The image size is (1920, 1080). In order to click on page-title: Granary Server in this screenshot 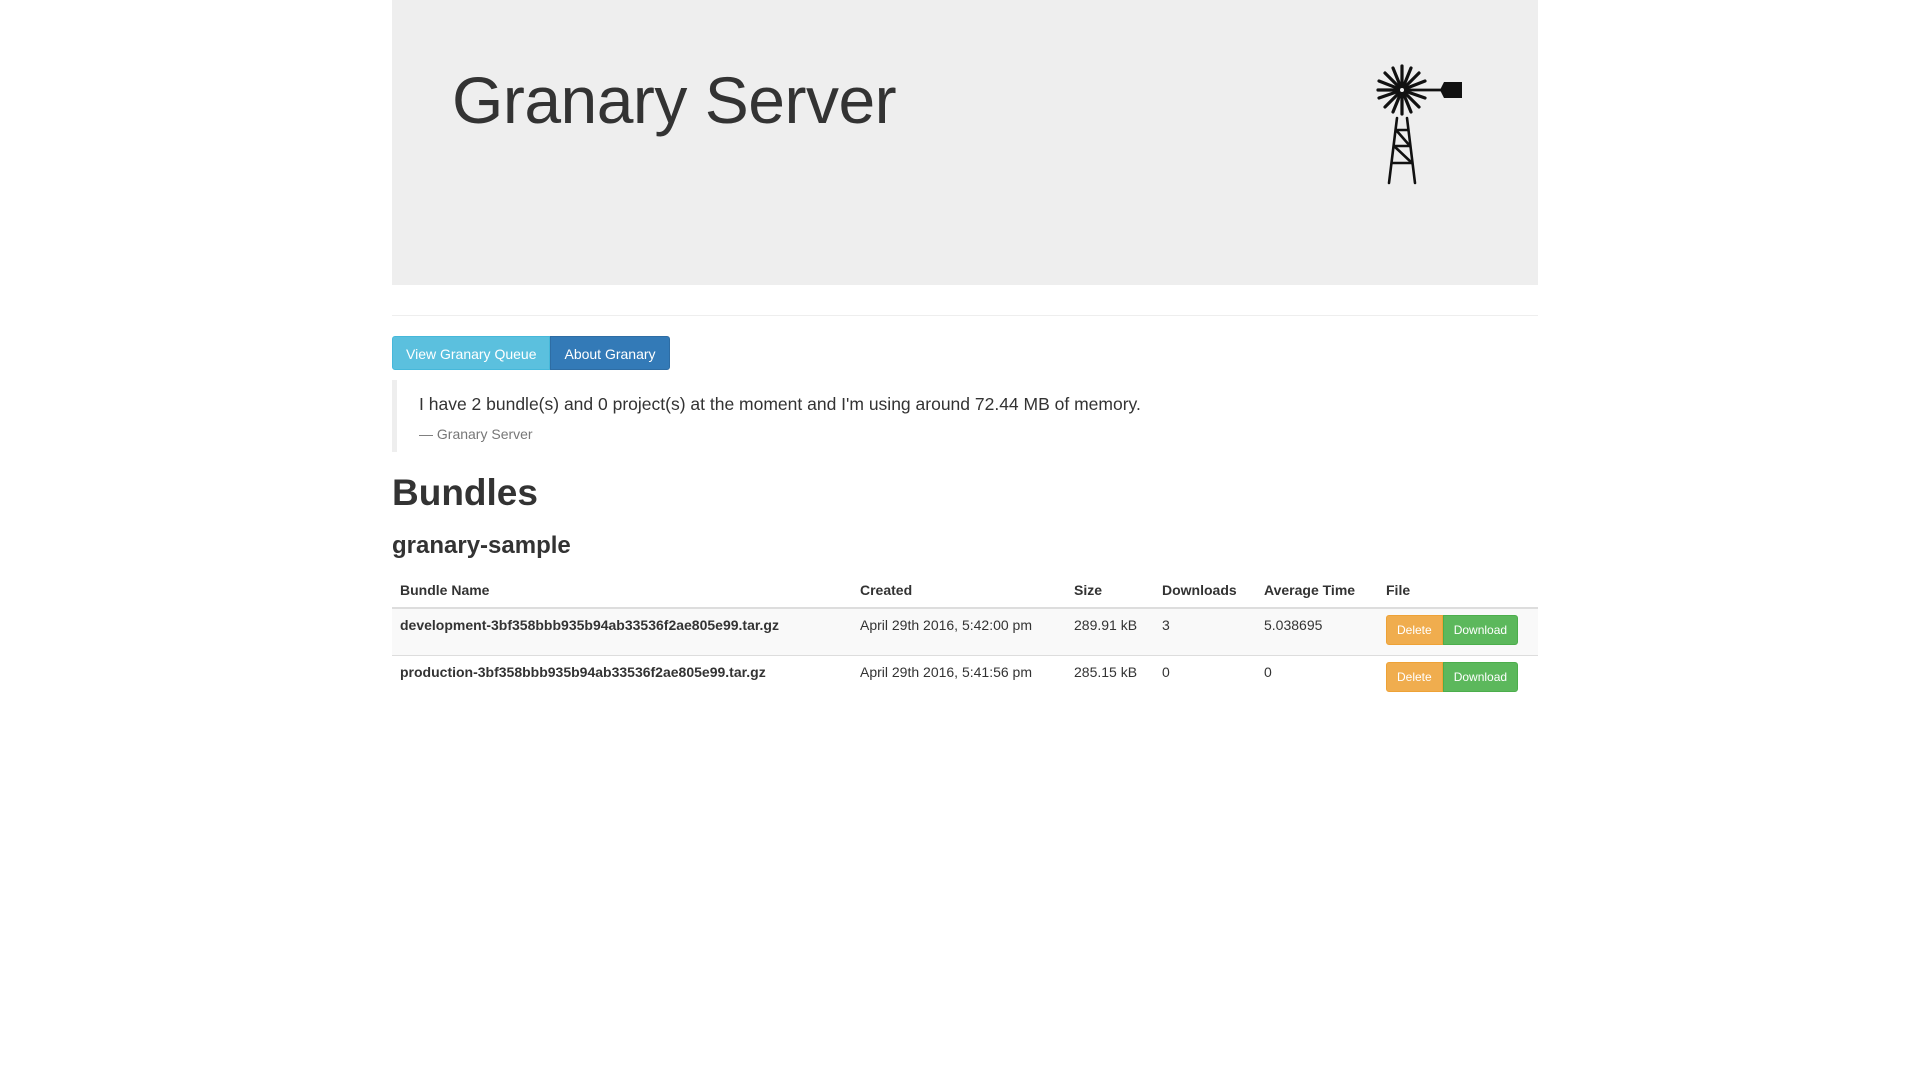, I will do `click(674, 100)`.